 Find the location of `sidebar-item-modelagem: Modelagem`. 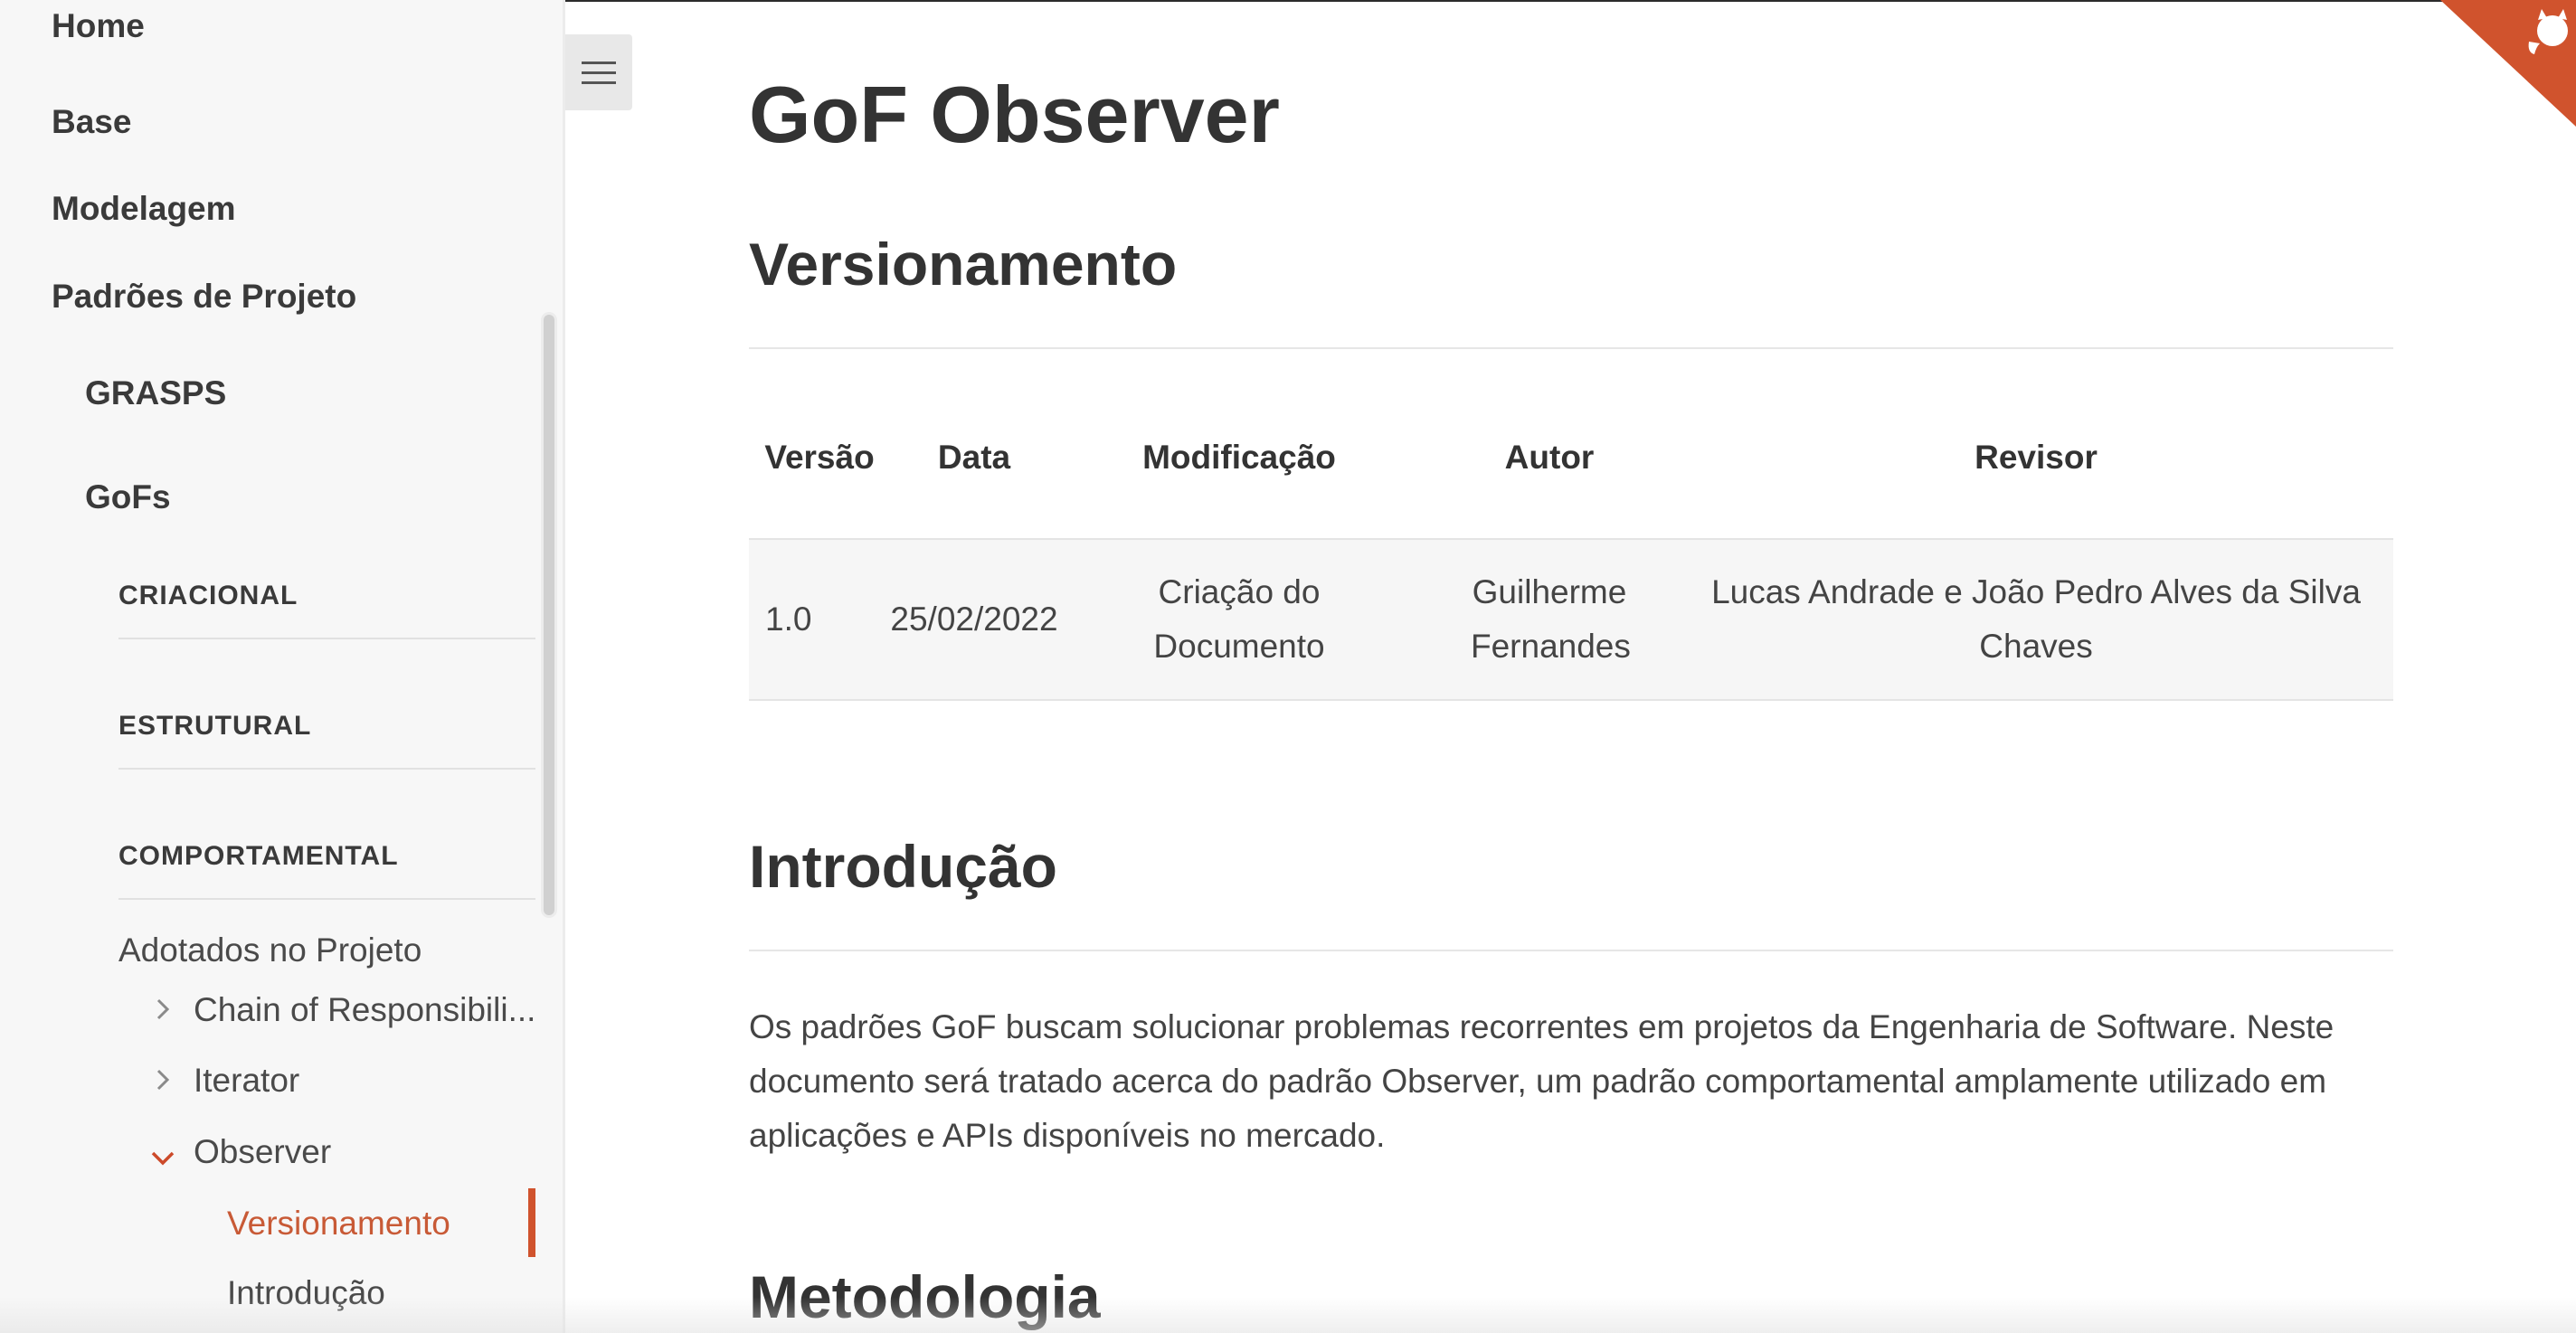

sidebar-item-modelagem: Modelagem is located at coordinates (144, 209).